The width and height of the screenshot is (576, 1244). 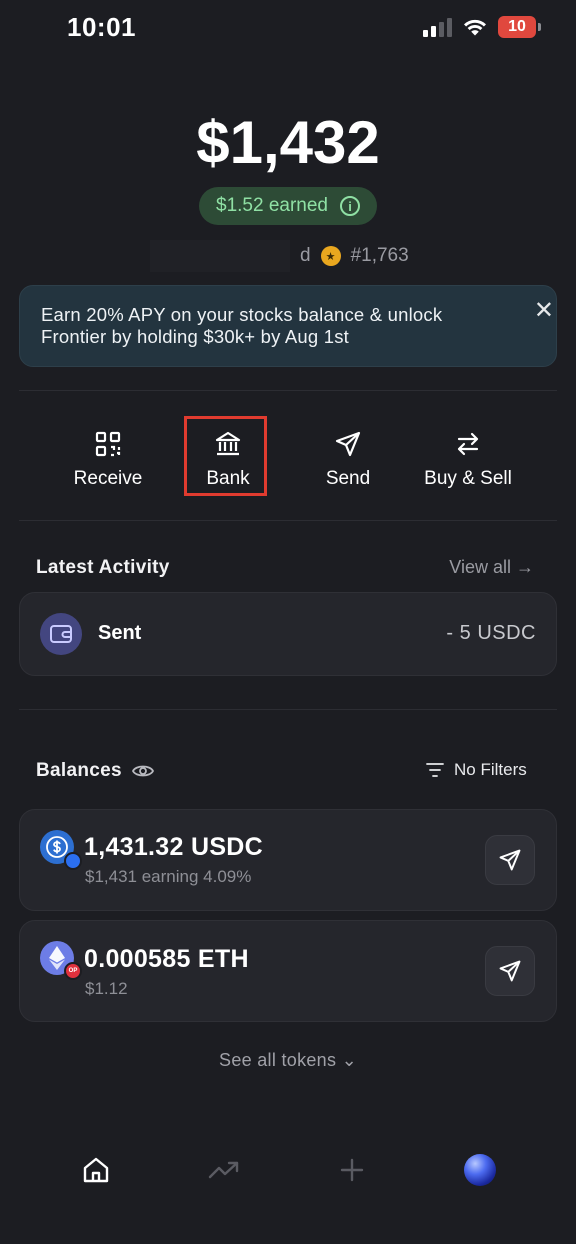 I want to click on activity-amount: - 5 USDC, so click(x=491, y=633).